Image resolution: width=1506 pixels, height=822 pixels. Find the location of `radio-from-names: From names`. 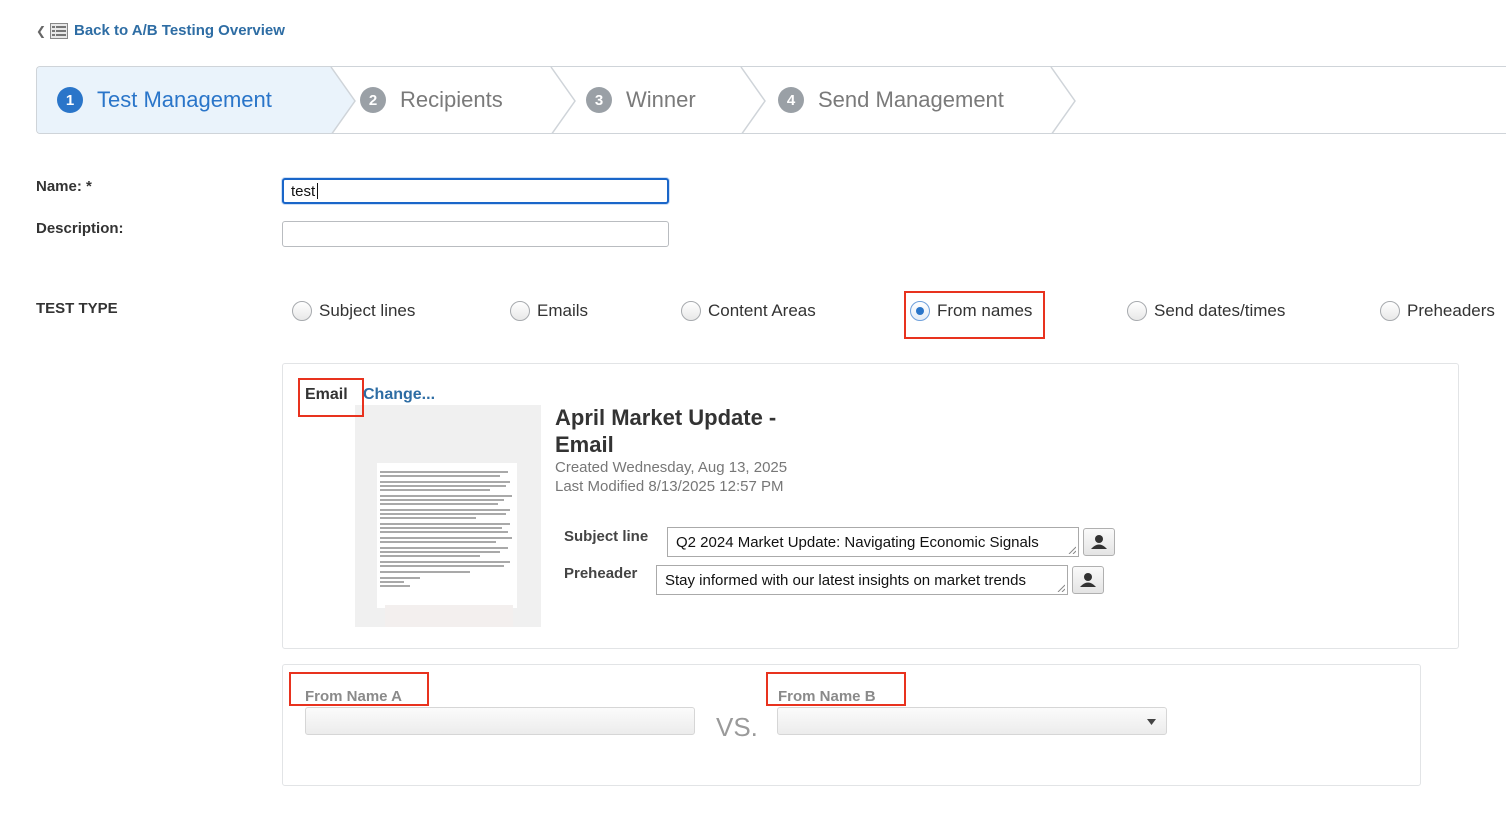

radio-from-names: From names is located at coordinates (971, 311).